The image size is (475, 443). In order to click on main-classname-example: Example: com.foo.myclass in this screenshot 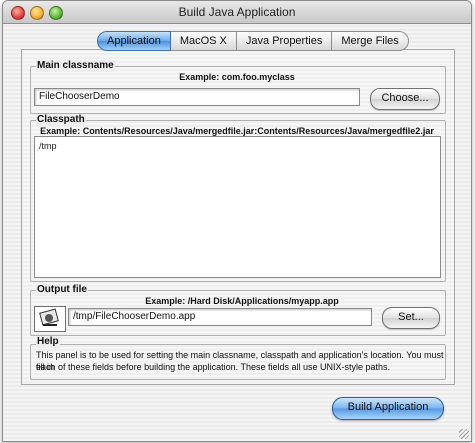, I will do `click(237, 77)`.